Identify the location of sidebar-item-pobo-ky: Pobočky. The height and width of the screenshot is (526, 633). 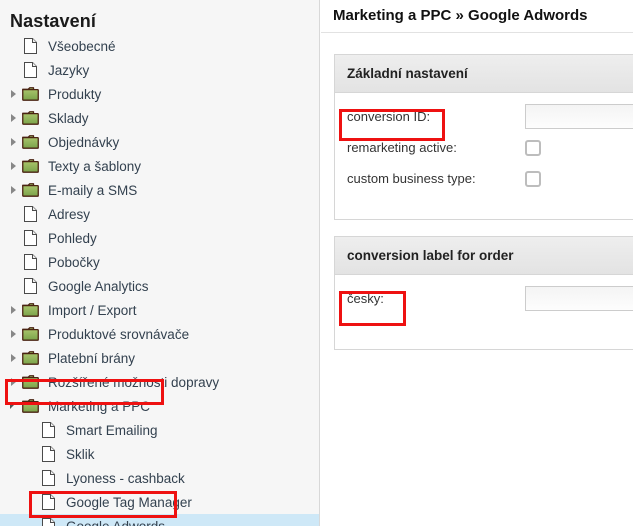
(159, 262).